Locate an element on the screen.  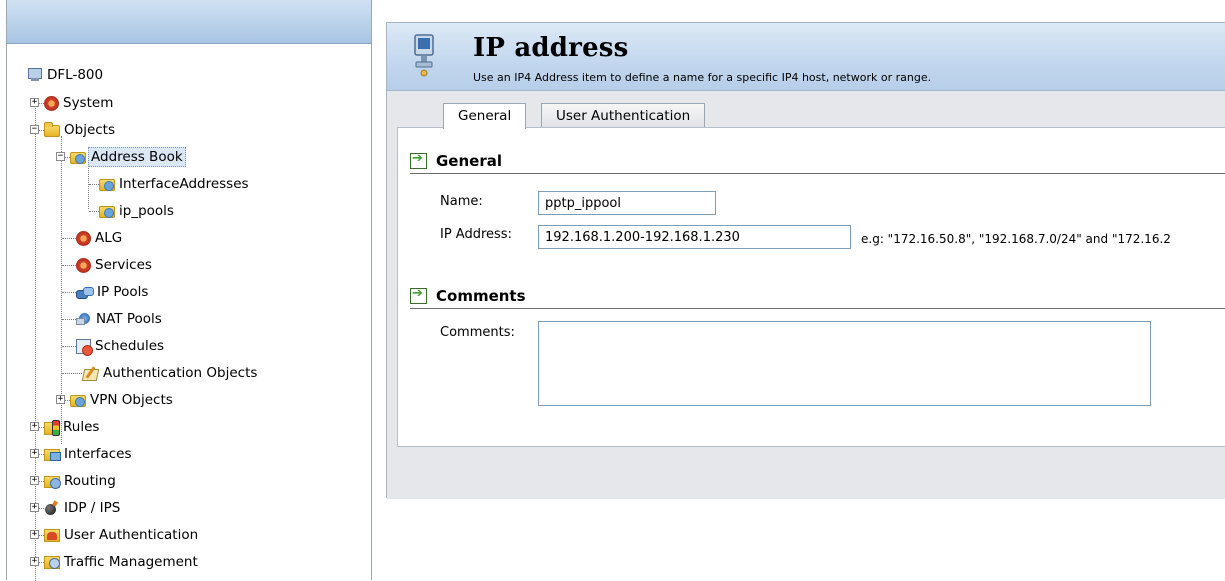
expand-routing-toggle: + is located at coordinates (34, 480).